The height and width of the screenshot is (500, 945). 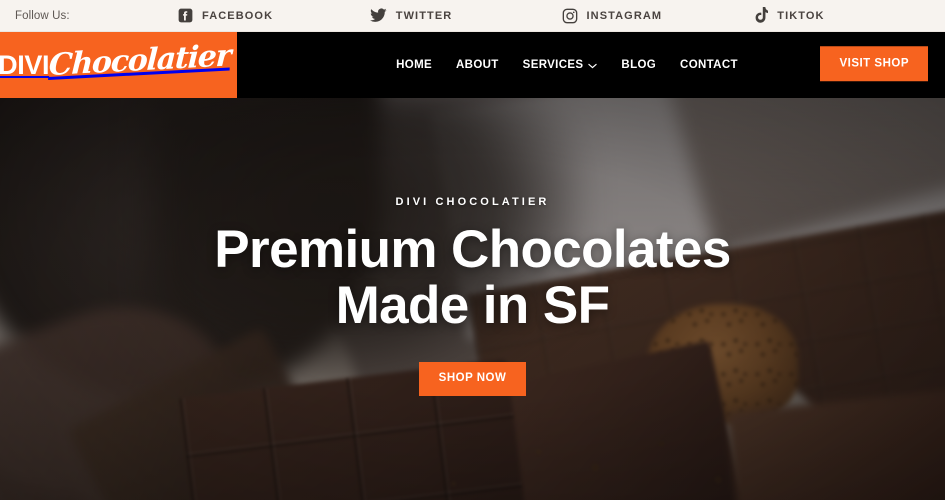 I want to click on nav-item-about: ABOUT, so click(x=477, y=65).